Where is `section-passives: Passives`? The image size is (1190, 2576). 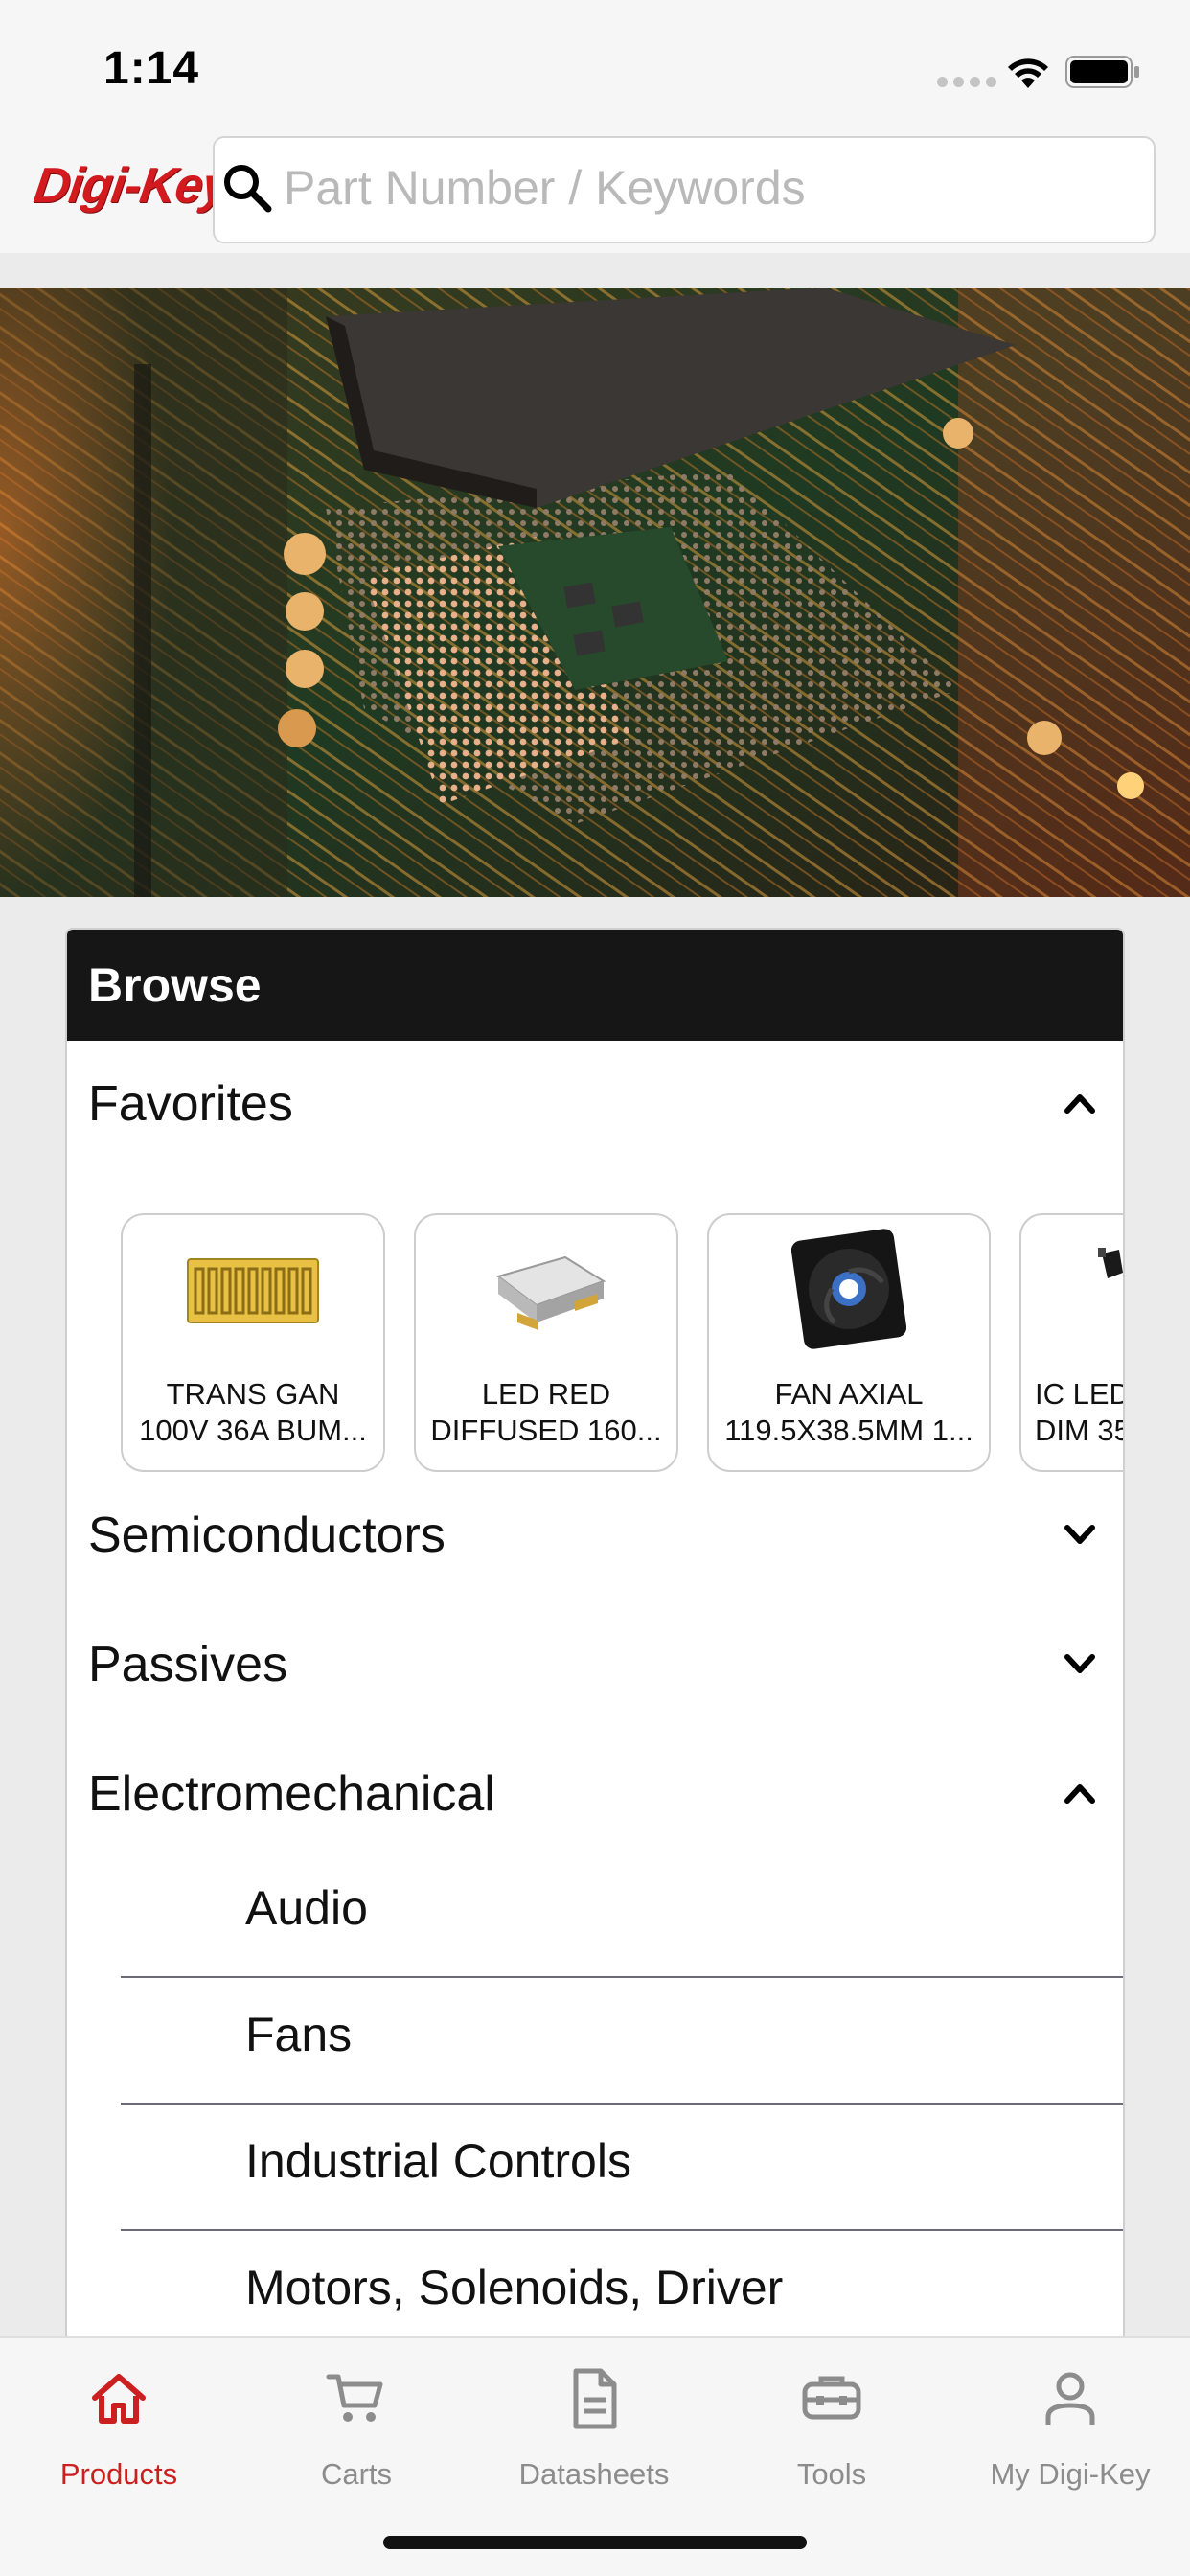 section-passives: Passives is located at coordinates (595, 1663).